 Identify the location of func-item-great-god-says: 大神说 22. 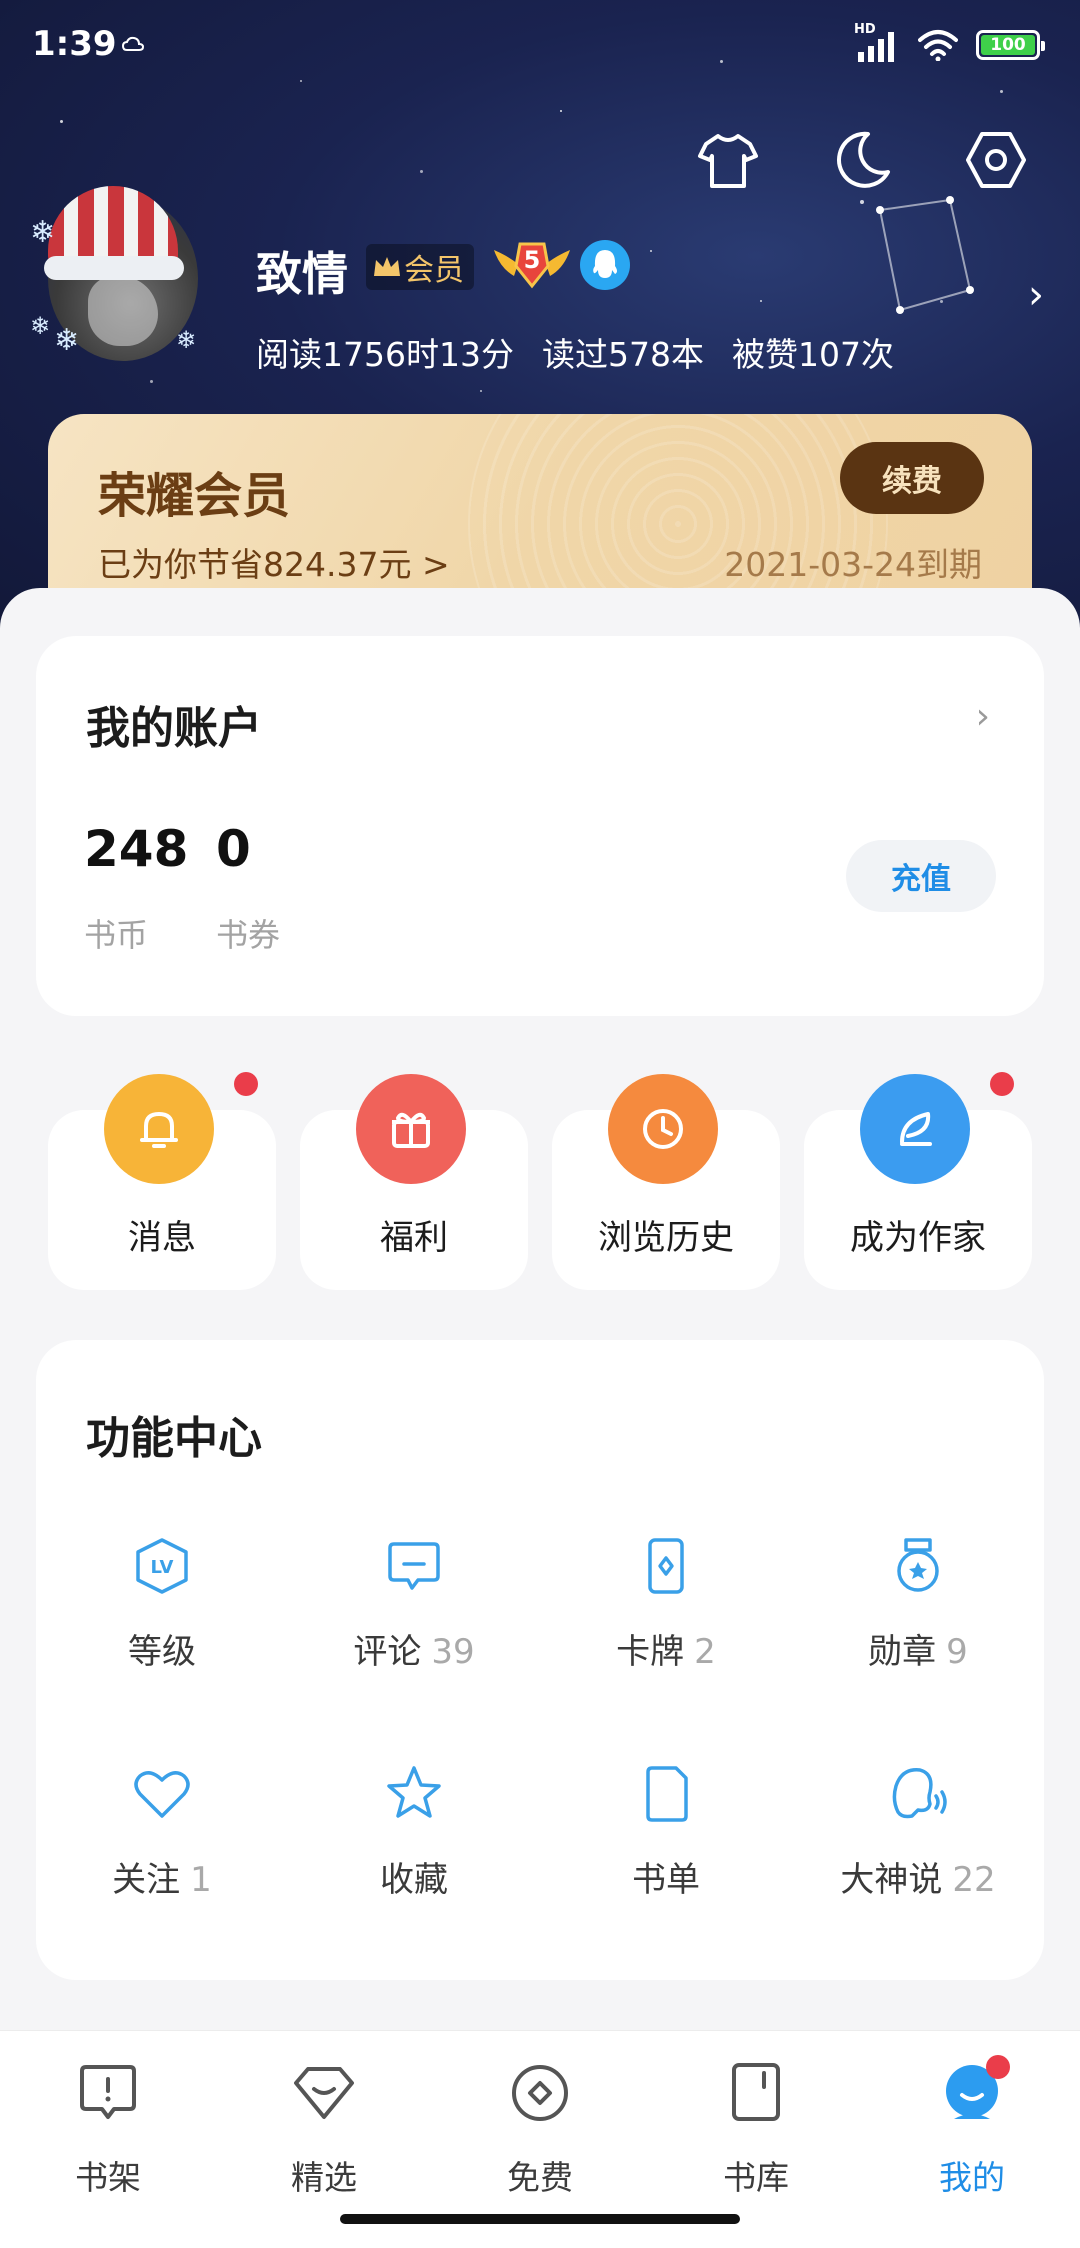
(918, 1844).